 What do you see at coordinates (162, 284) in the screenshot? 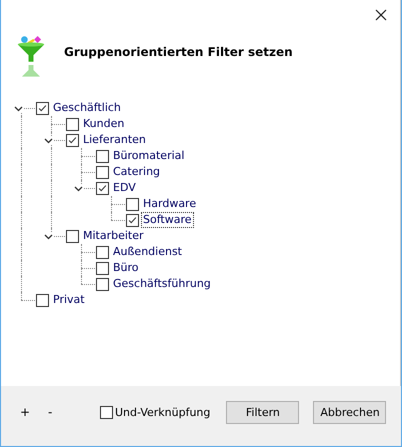
I see `tree-item: Geschäftsführung` at bounding box center [162, 284].